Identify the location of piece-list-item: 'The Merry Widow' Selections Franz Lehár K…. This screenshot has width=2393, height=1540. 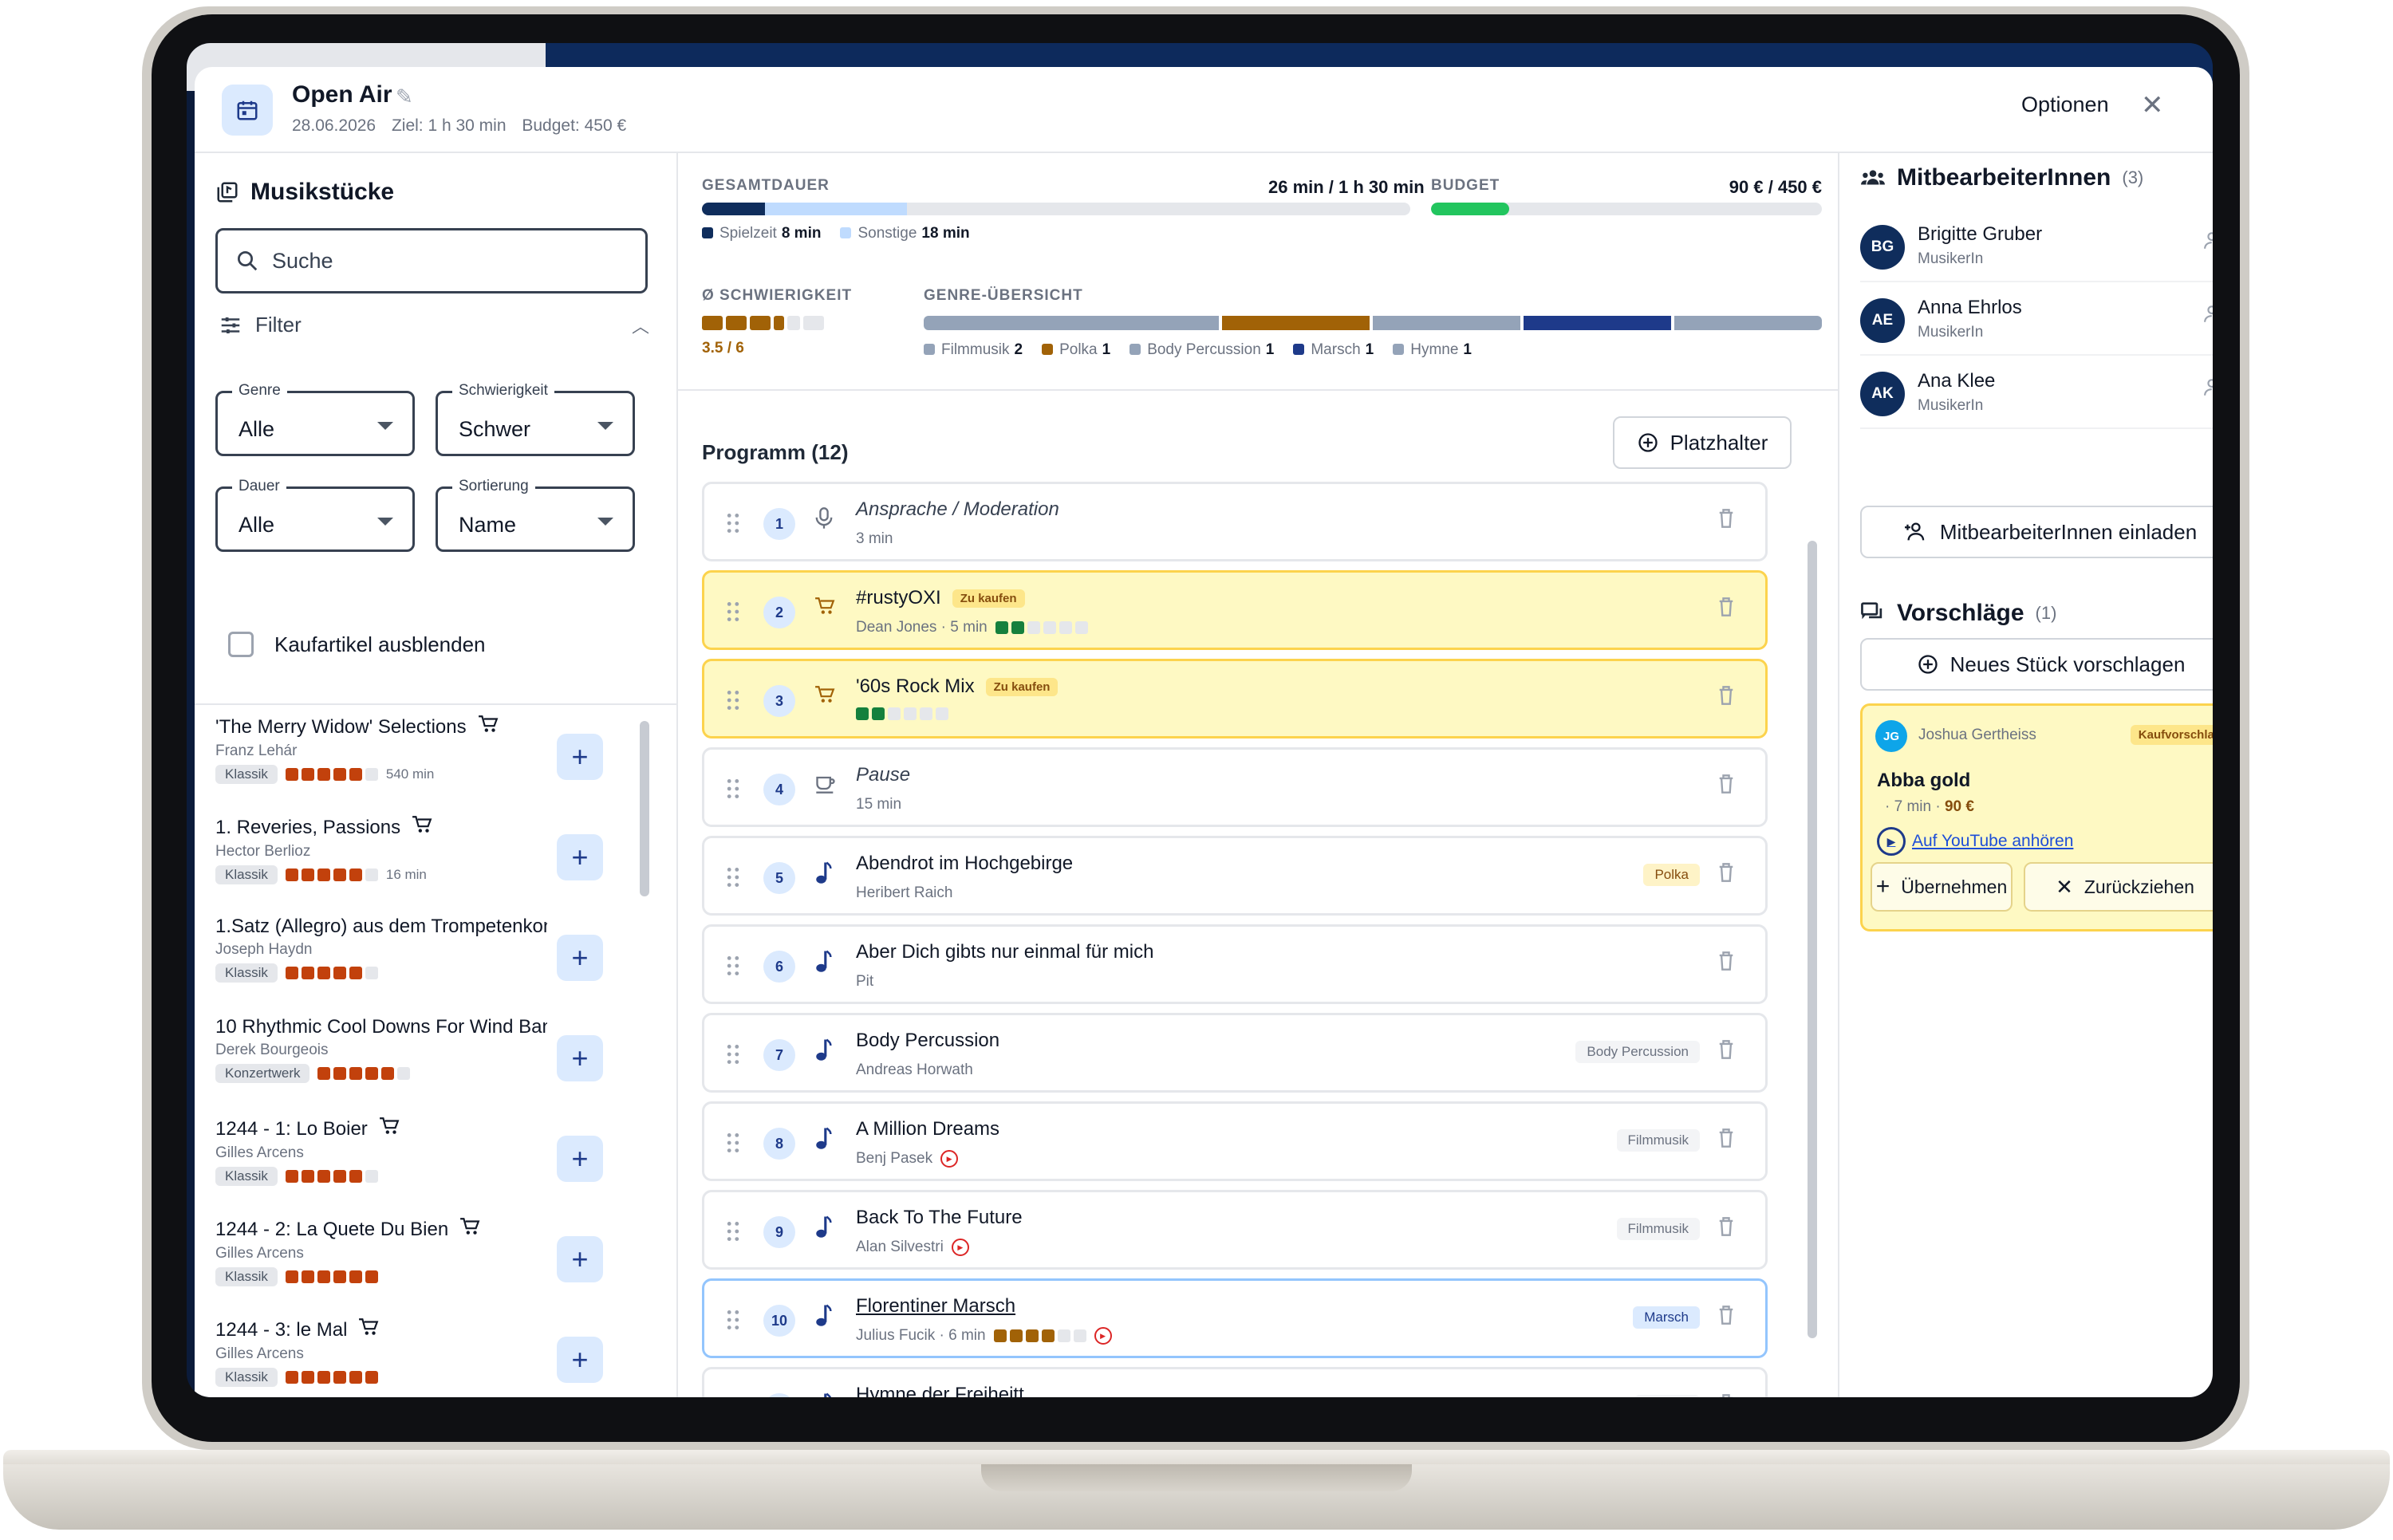
(426, 755).